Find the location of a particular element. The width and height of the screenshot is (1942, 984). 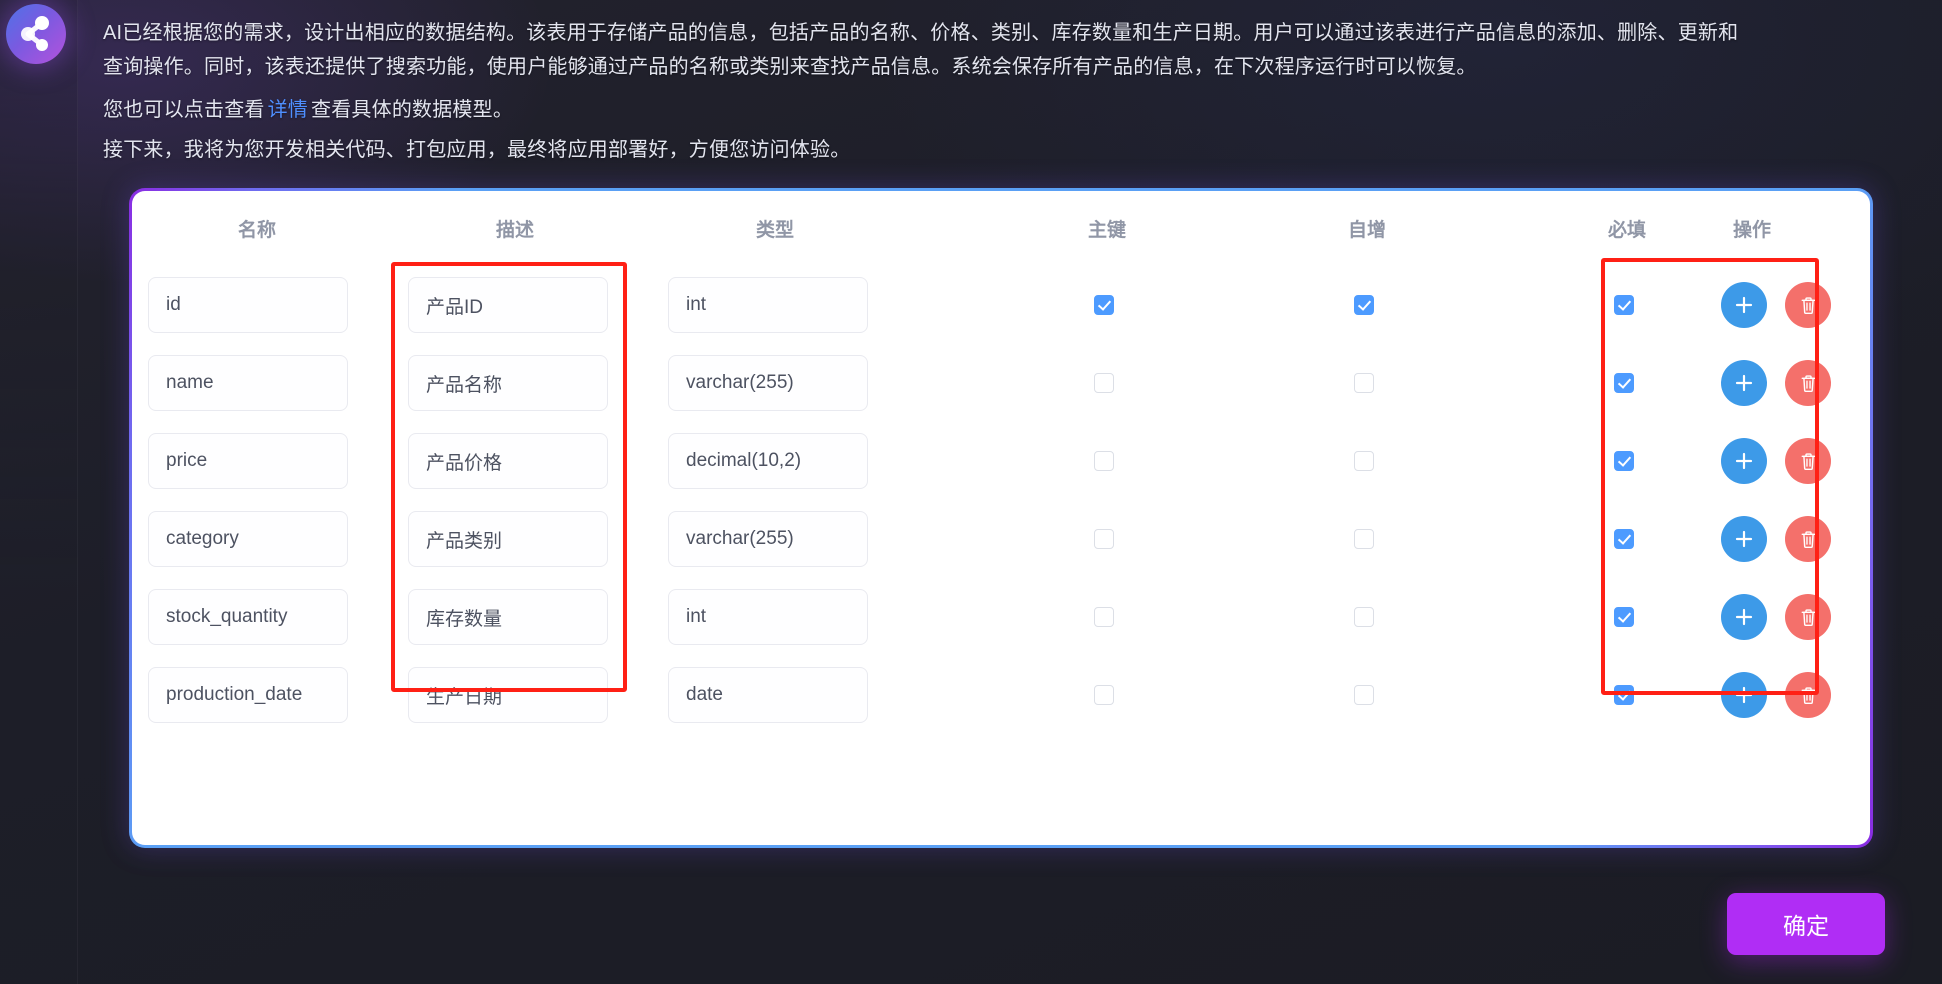

field-name-cell: category is located at coordinates (278, 539).